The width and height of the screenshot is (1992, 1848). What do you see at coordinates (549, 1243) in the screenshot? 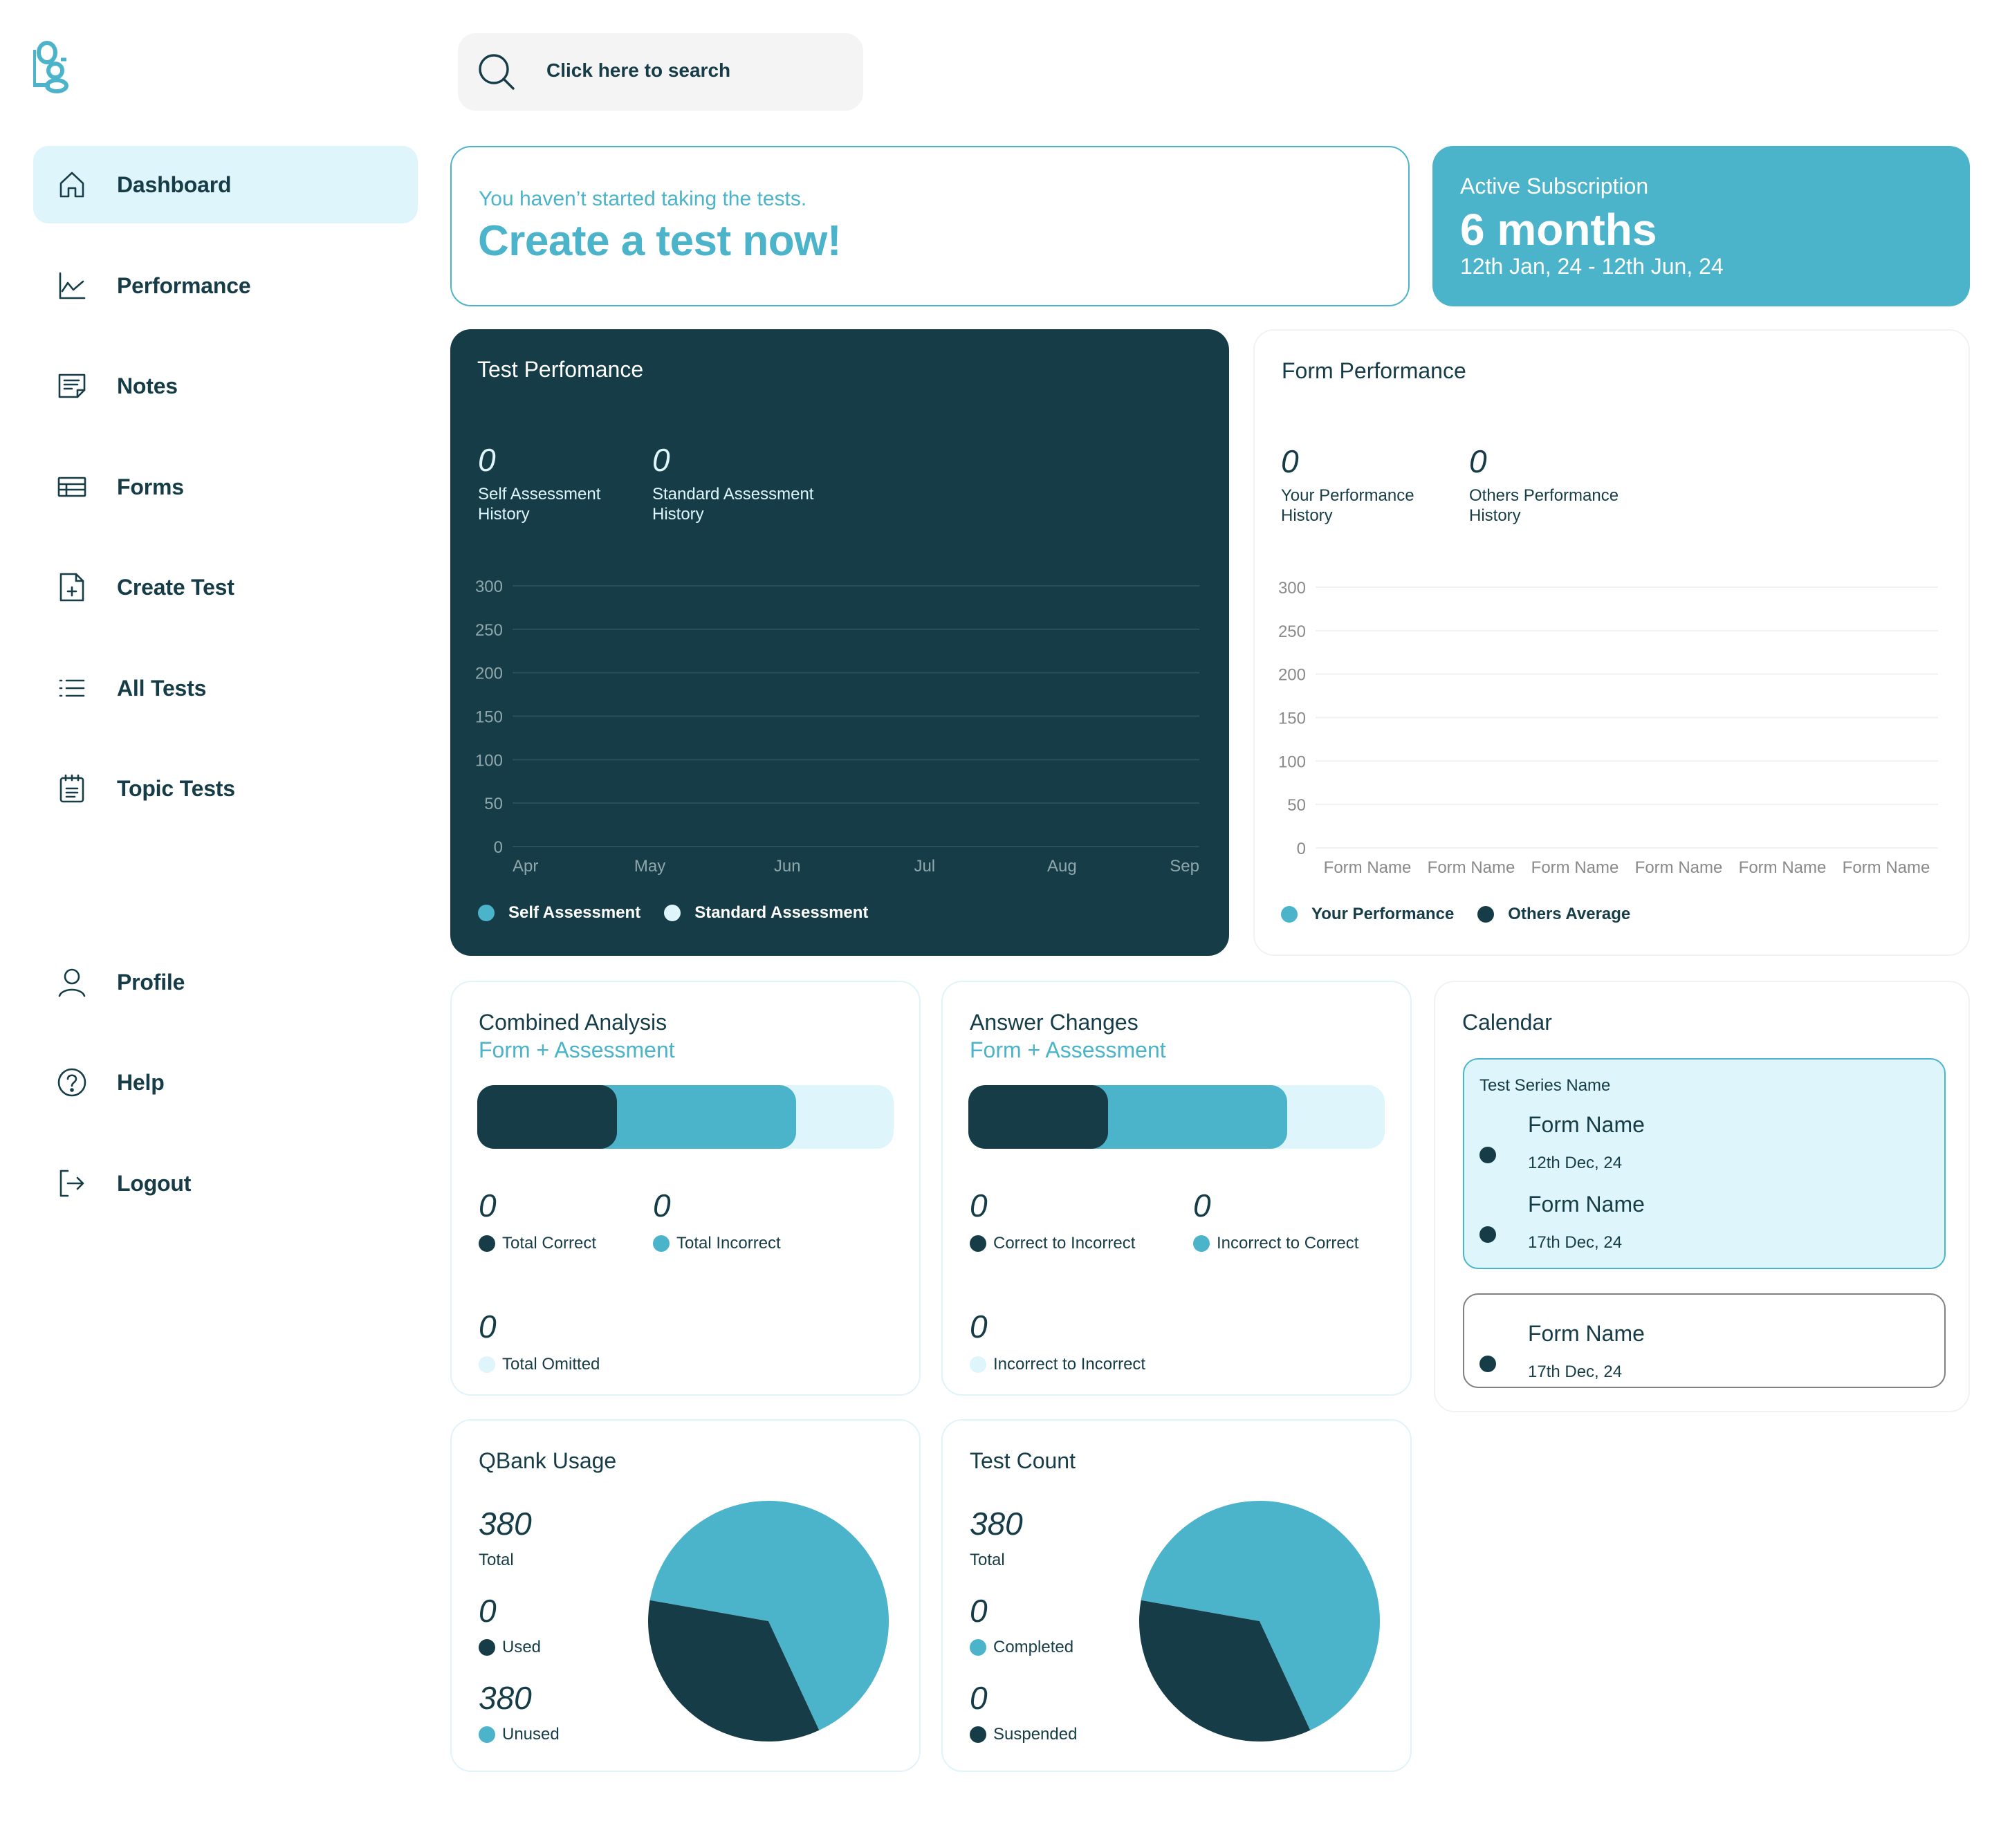
I see `stat-label: Total Correct` at bounding box center [549, 1243].